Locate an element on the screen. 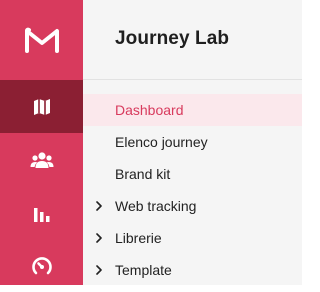 The height and width of the screenshot is (292, 320). rail-item-analytics is located at coordinates (41, 212).